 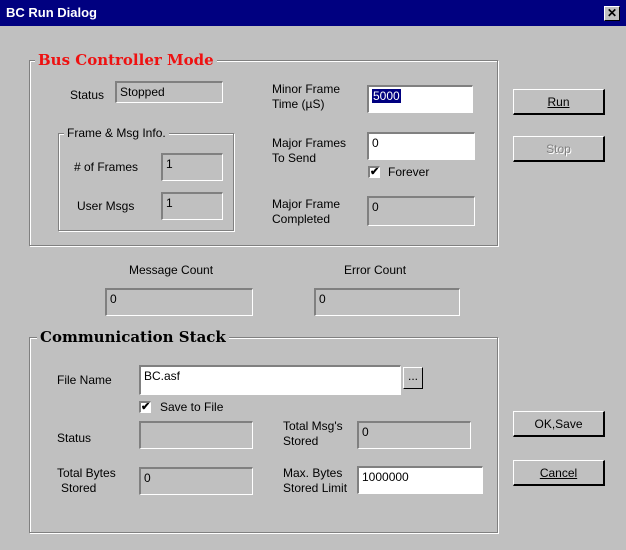 I want to click on cancel-button-label: Cancel, so click(x=558, y=472).